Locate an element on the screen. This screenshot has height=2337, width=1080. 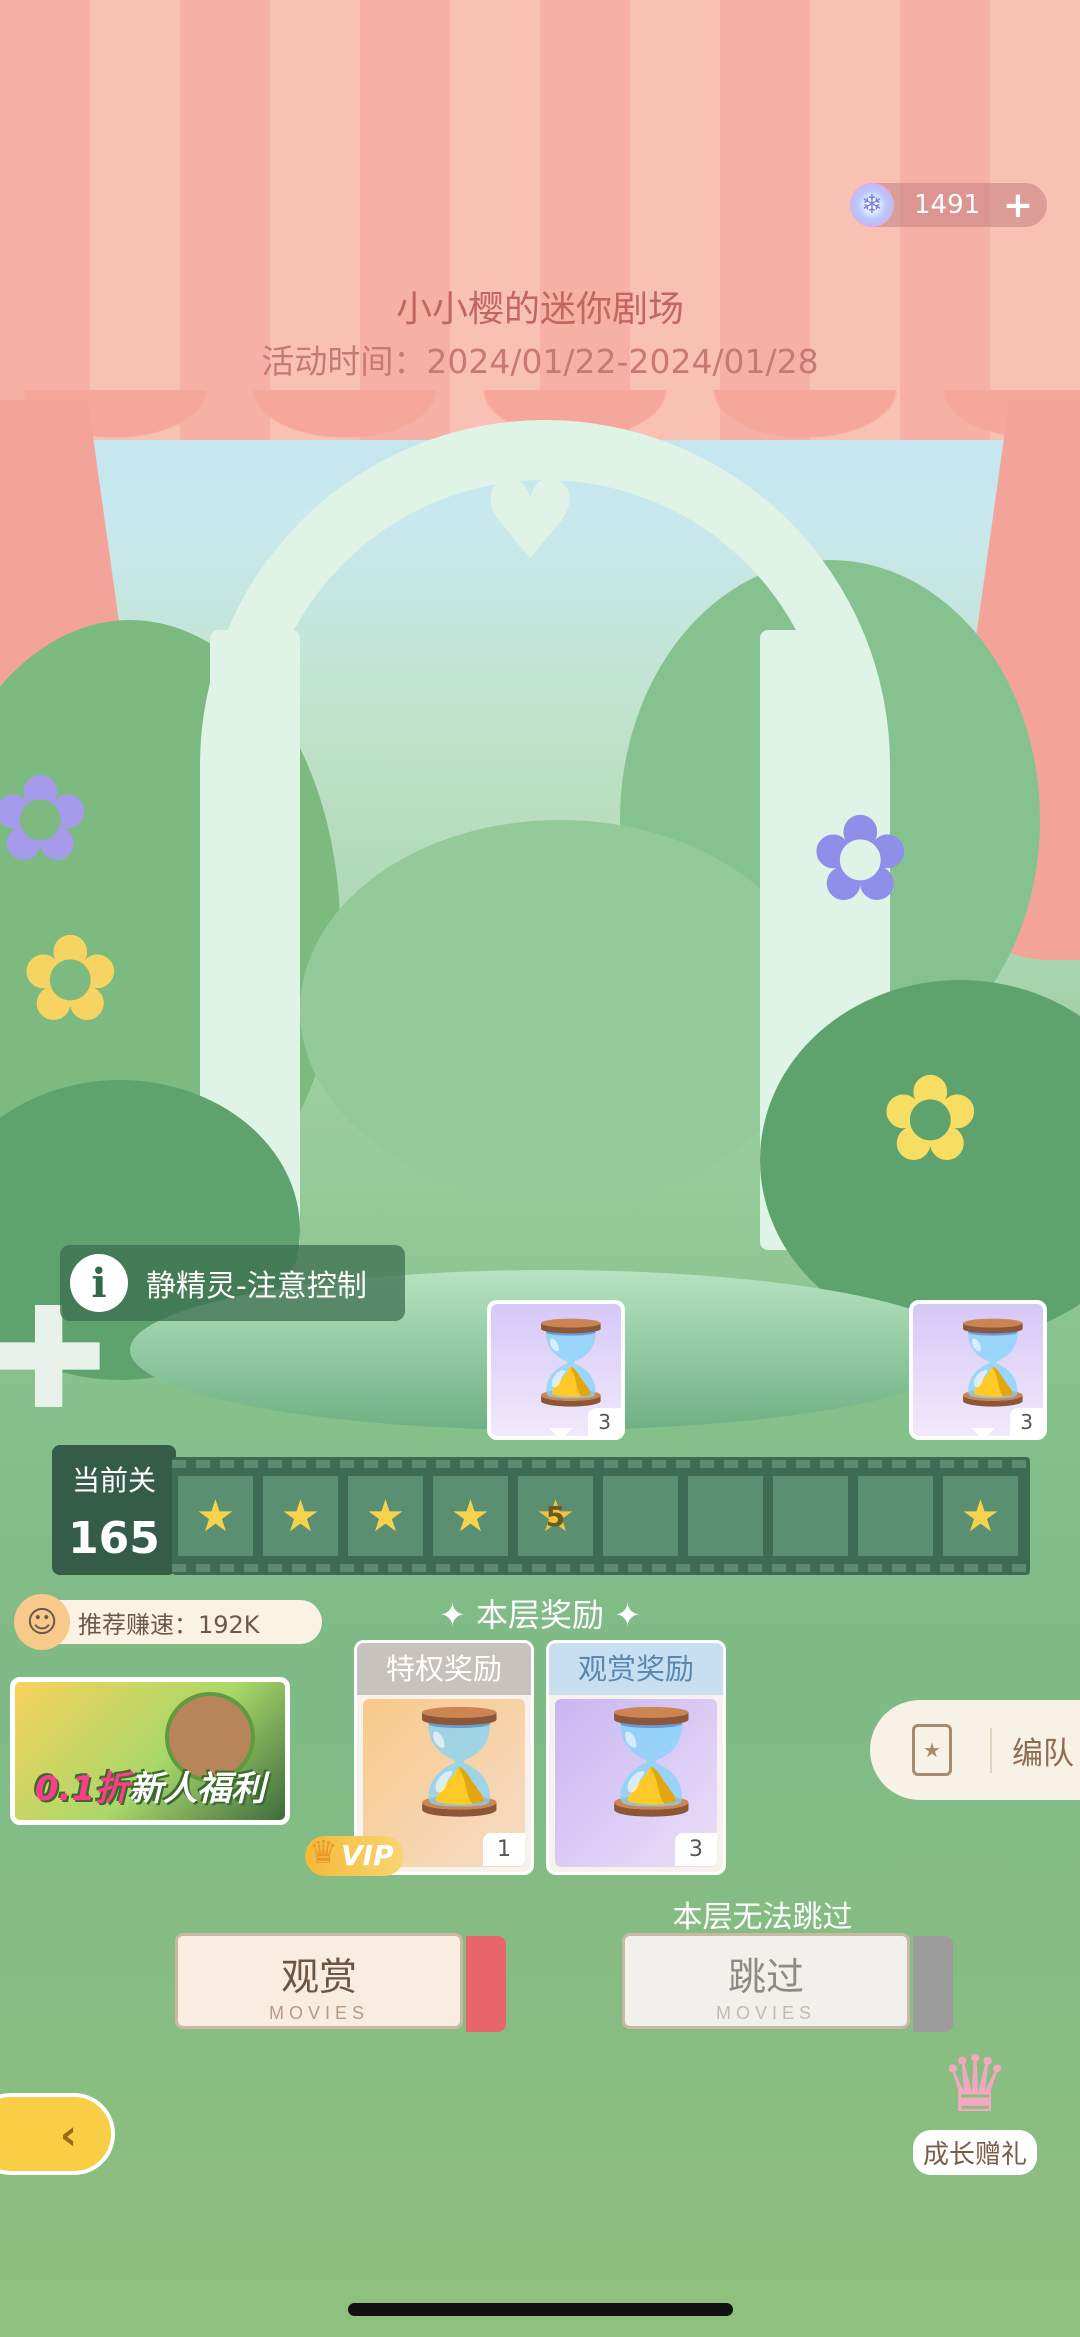
hint-text: 静精灵-注意控制 is located at coordinates (256, 1286).